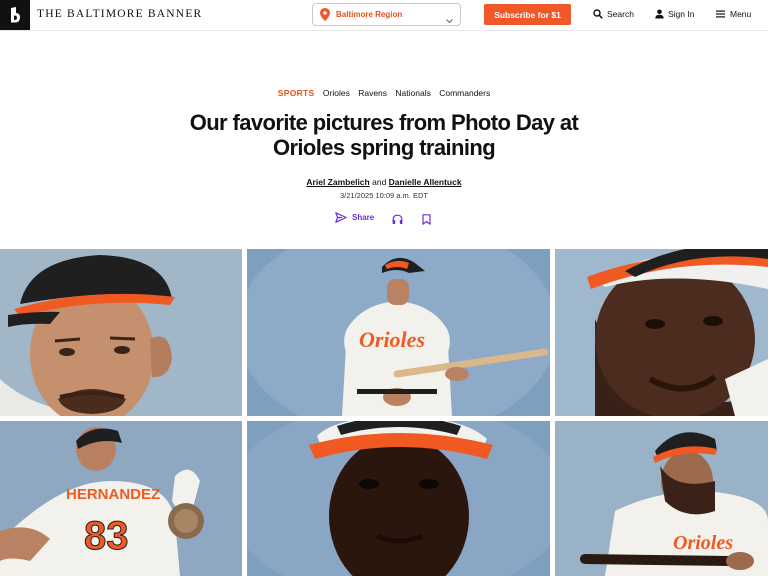 This screenshot has width=768, height=576. What do you see at coordinates (336, 93) in the screenshot?
I see `tag-orioles: Orioles` at bounding box center [336, 93].